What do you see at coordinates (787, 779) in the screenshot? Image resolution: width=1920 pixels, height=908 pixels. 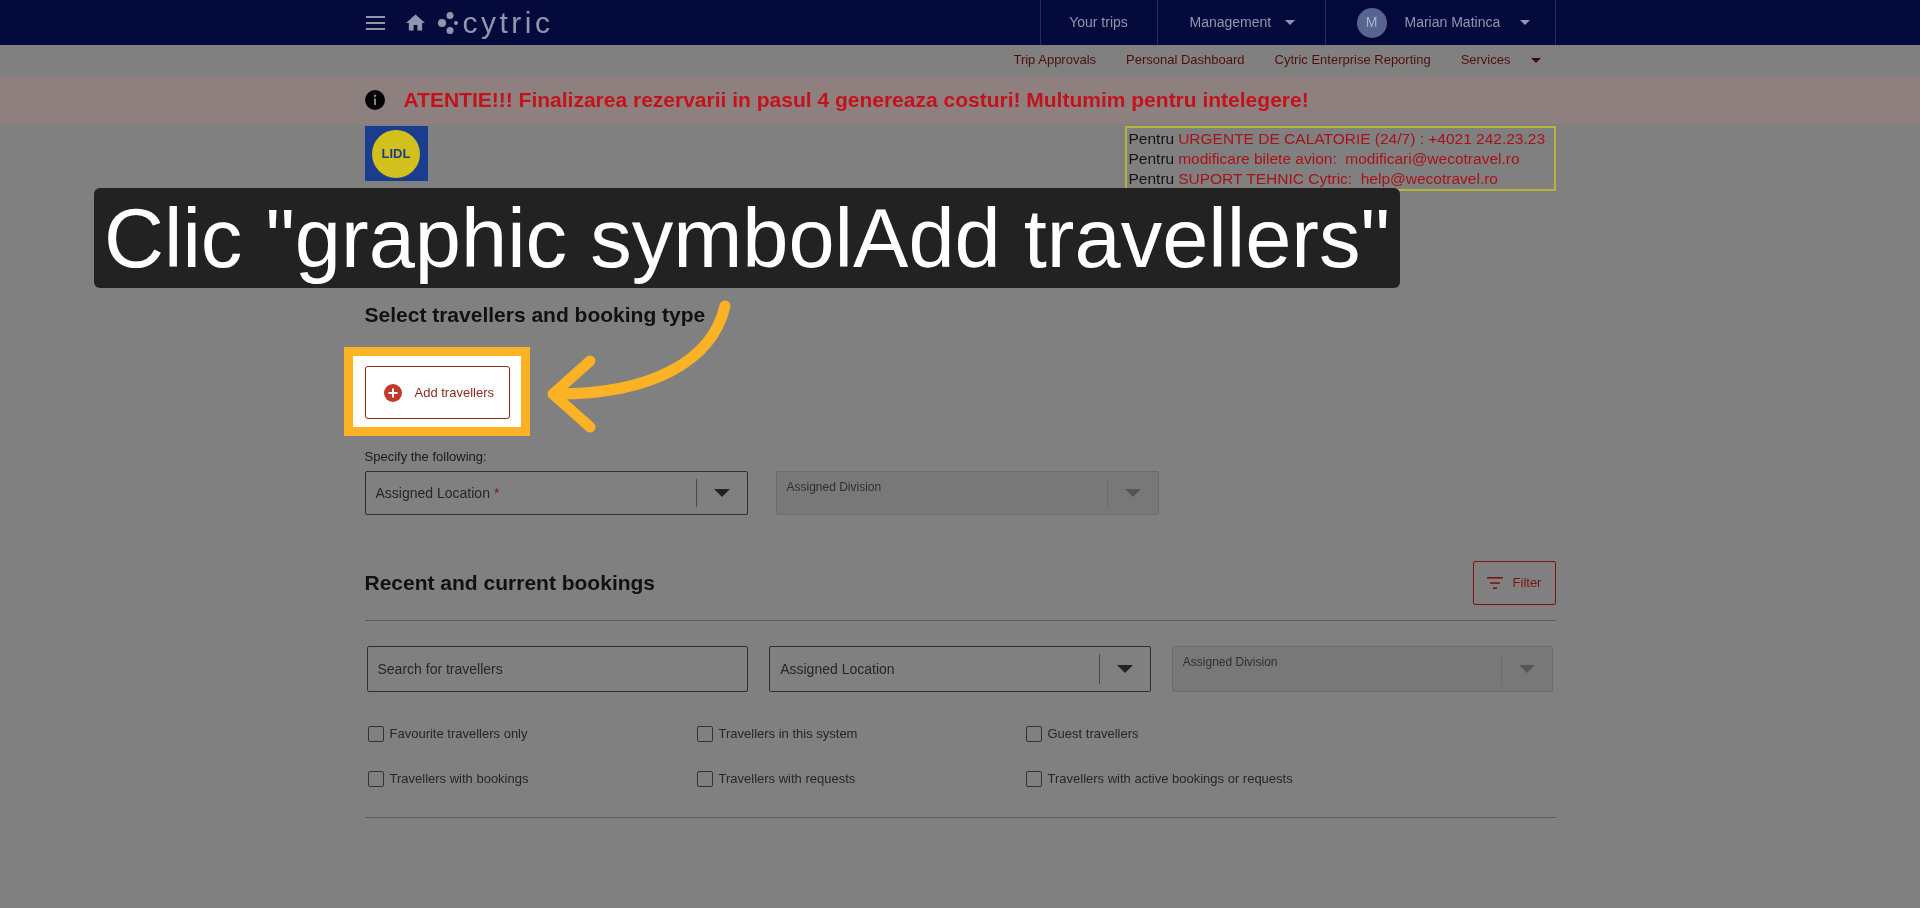 I see `checkbox-label: Travellers with requests` at bounding box center [787, 779].